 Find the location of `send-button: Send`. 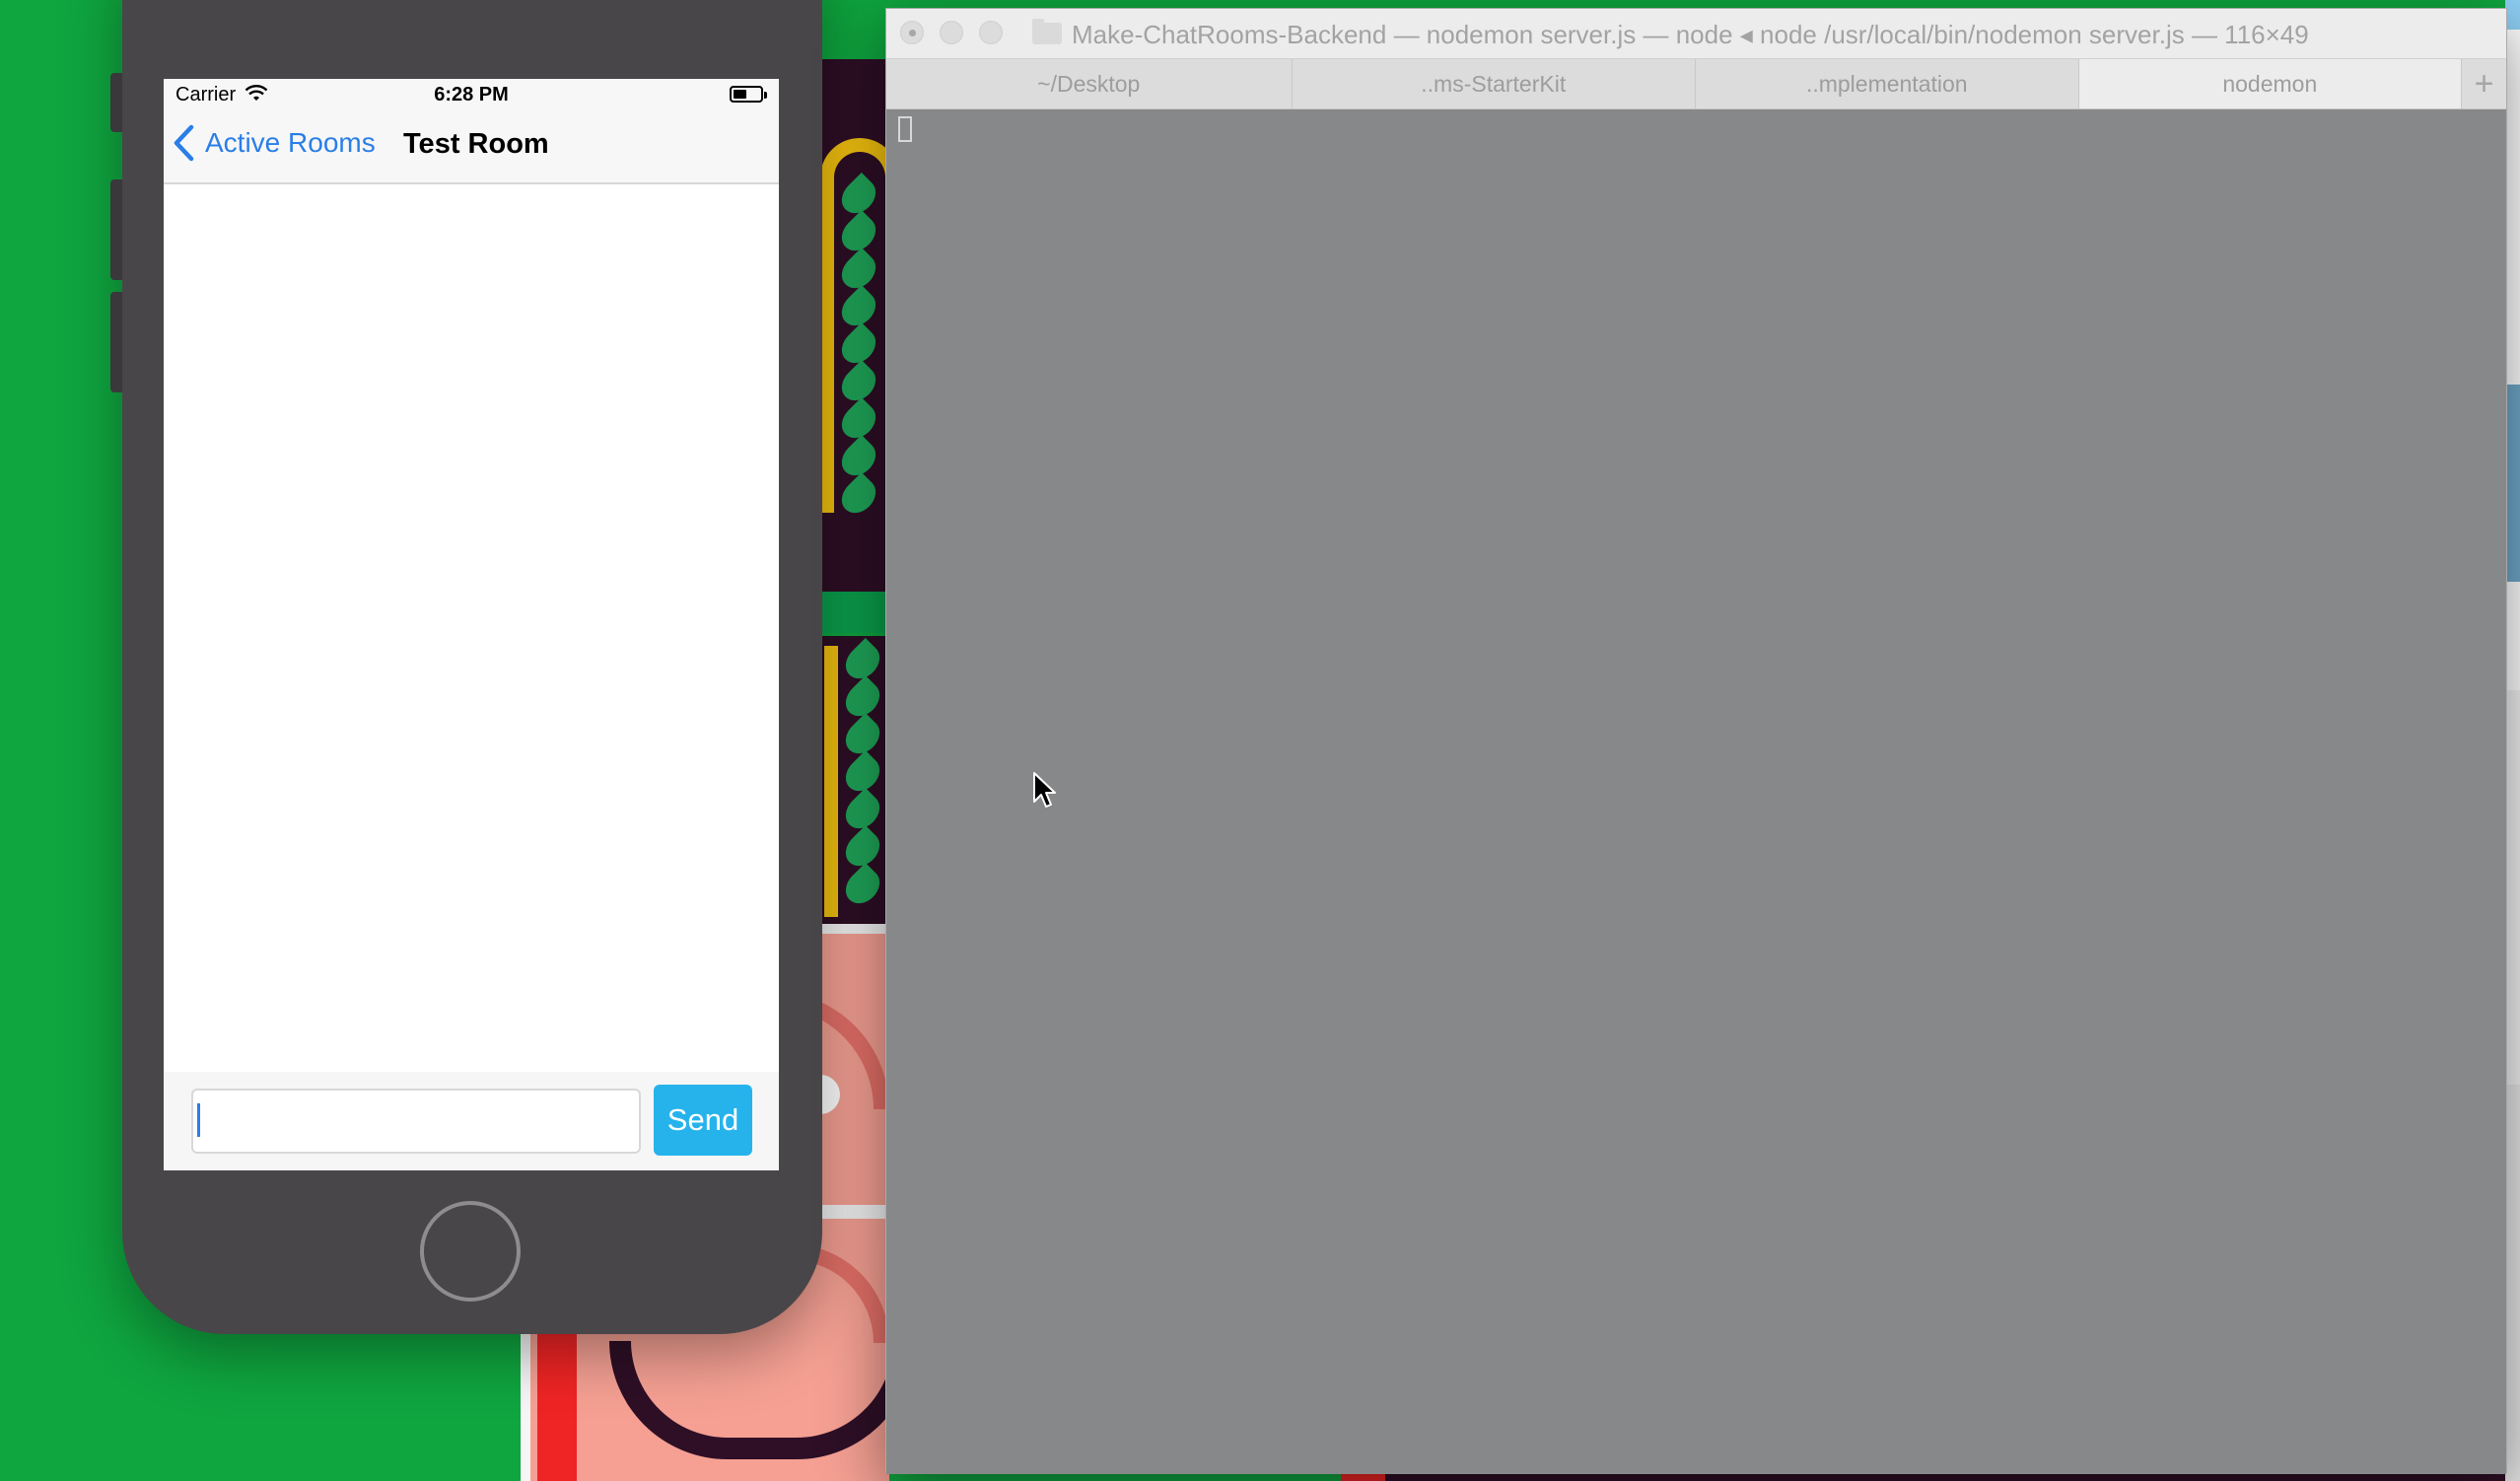

send-button: Send is located at coordinates (703, 1120).